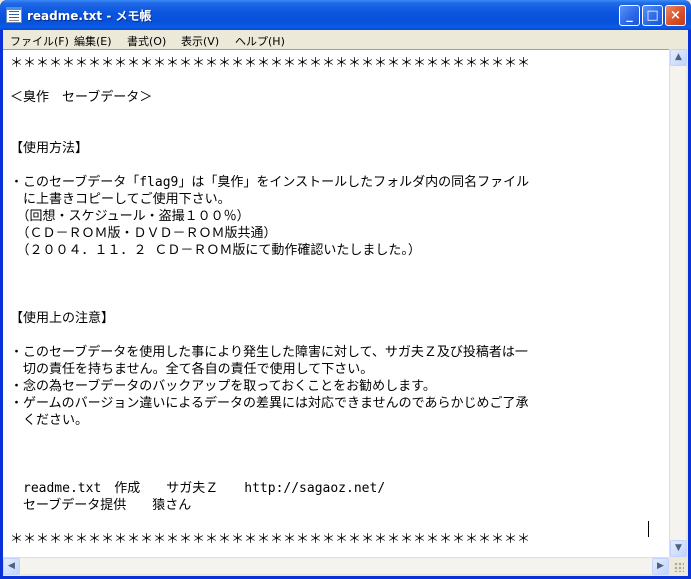  I want to click on text-line: 【使用上の注意】, so click(62, 318).